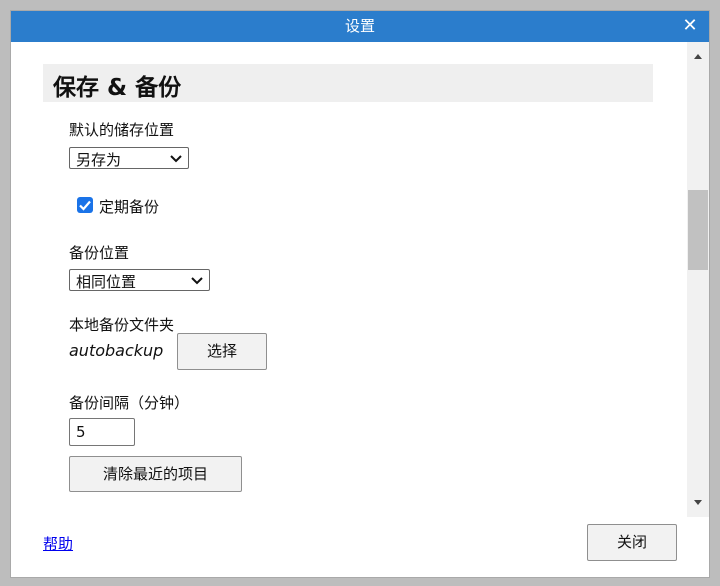 Image resolution: width=720 pixels, height=586 pixels. I want to click on default-save-location-value: 另存为, so click(99, 160).